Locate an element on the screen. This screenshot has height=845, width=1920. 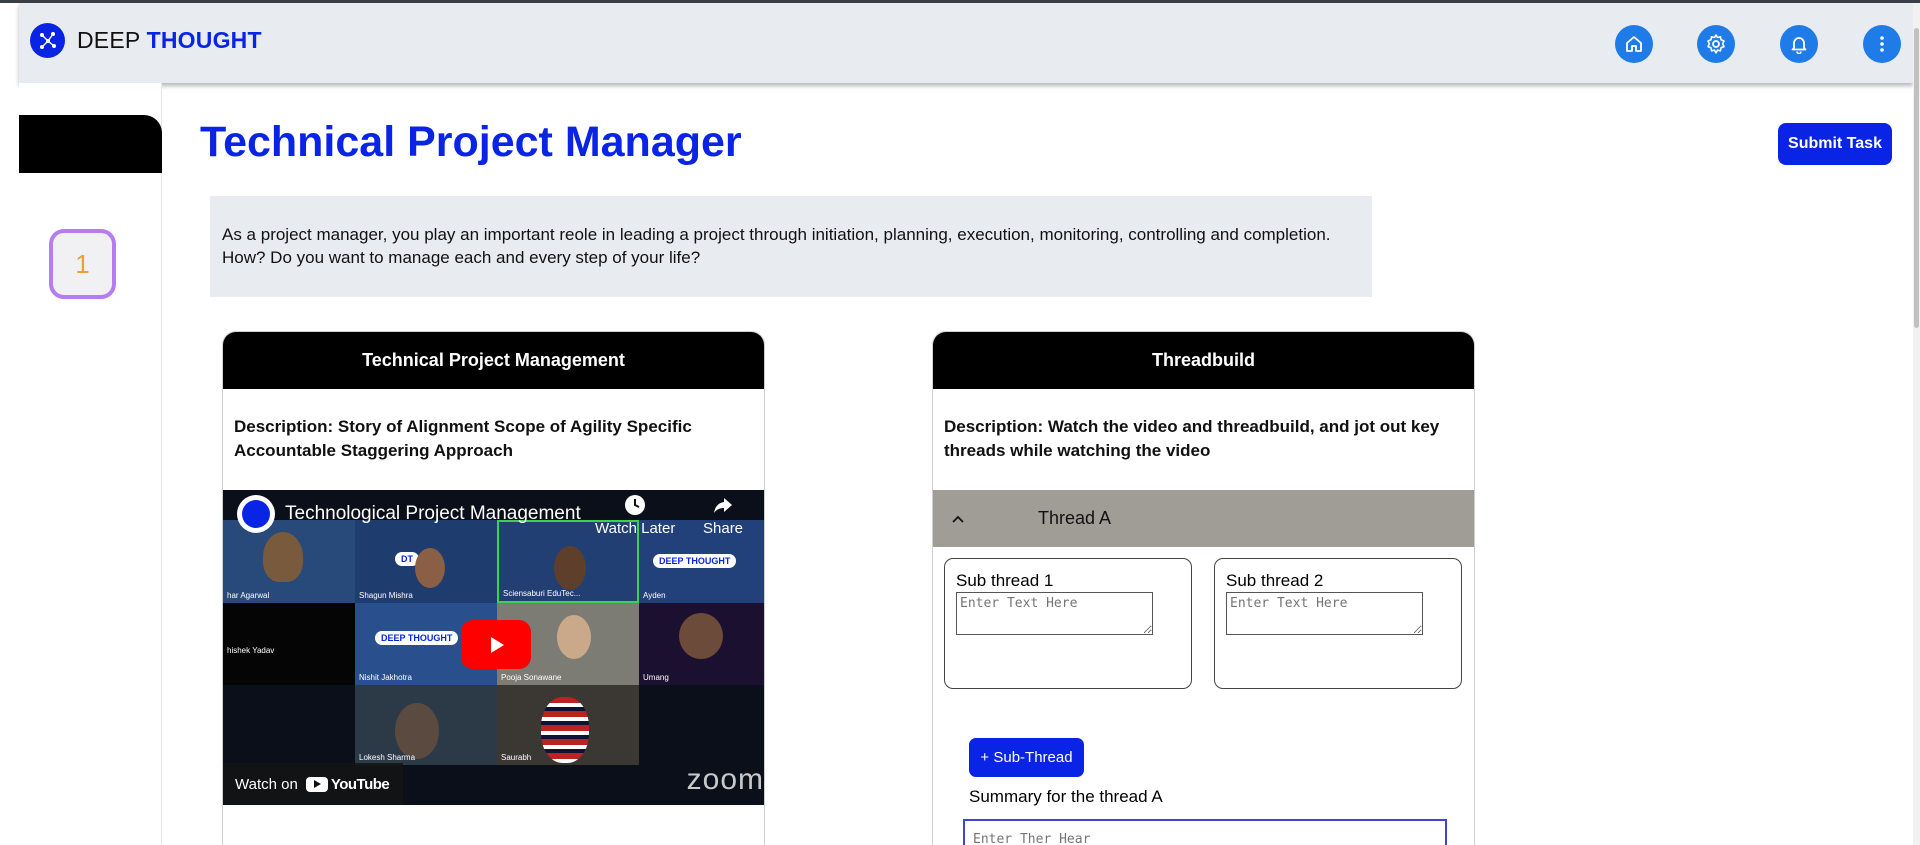
share-control: Share is located at coordinates (723, 515).